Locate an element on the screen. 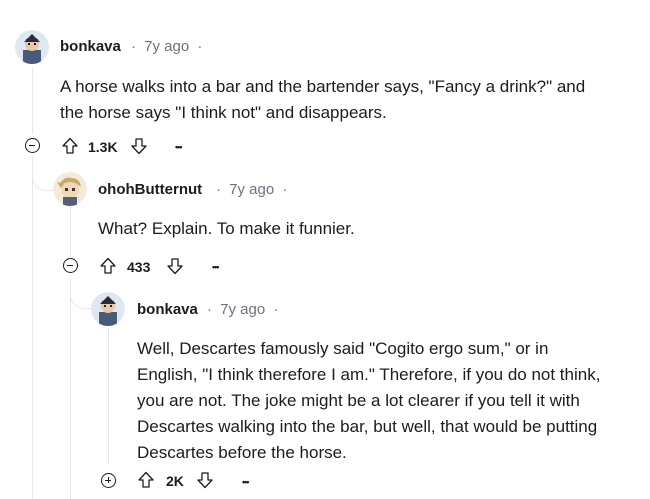 The image size is (650, 499). vote-count: 433 is located at coordinates (139, 267).